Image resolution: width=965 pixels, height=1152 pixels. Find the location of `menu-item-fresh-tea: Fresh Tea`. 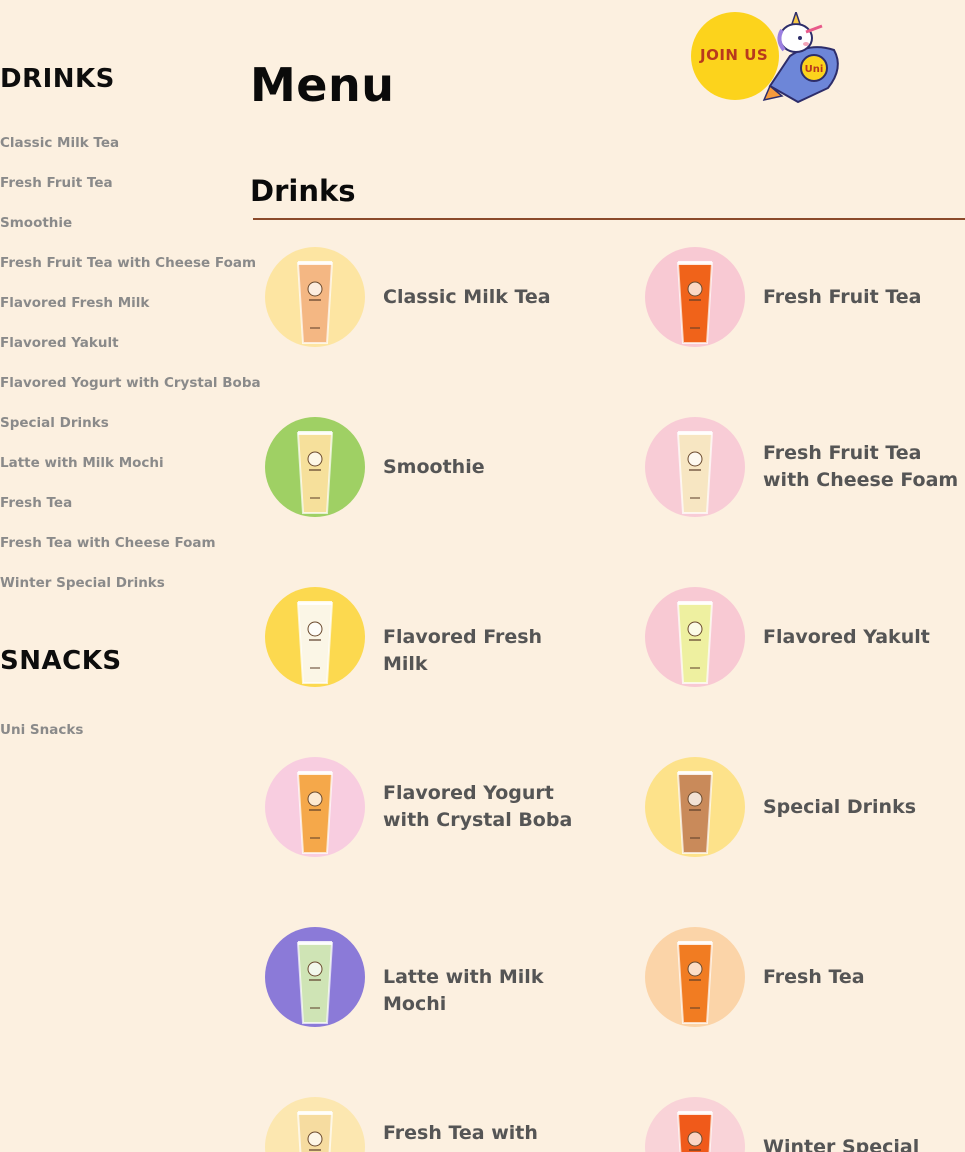

menu-item-fresh-tea: Fresh Tea is located at coordinates (795, 982).